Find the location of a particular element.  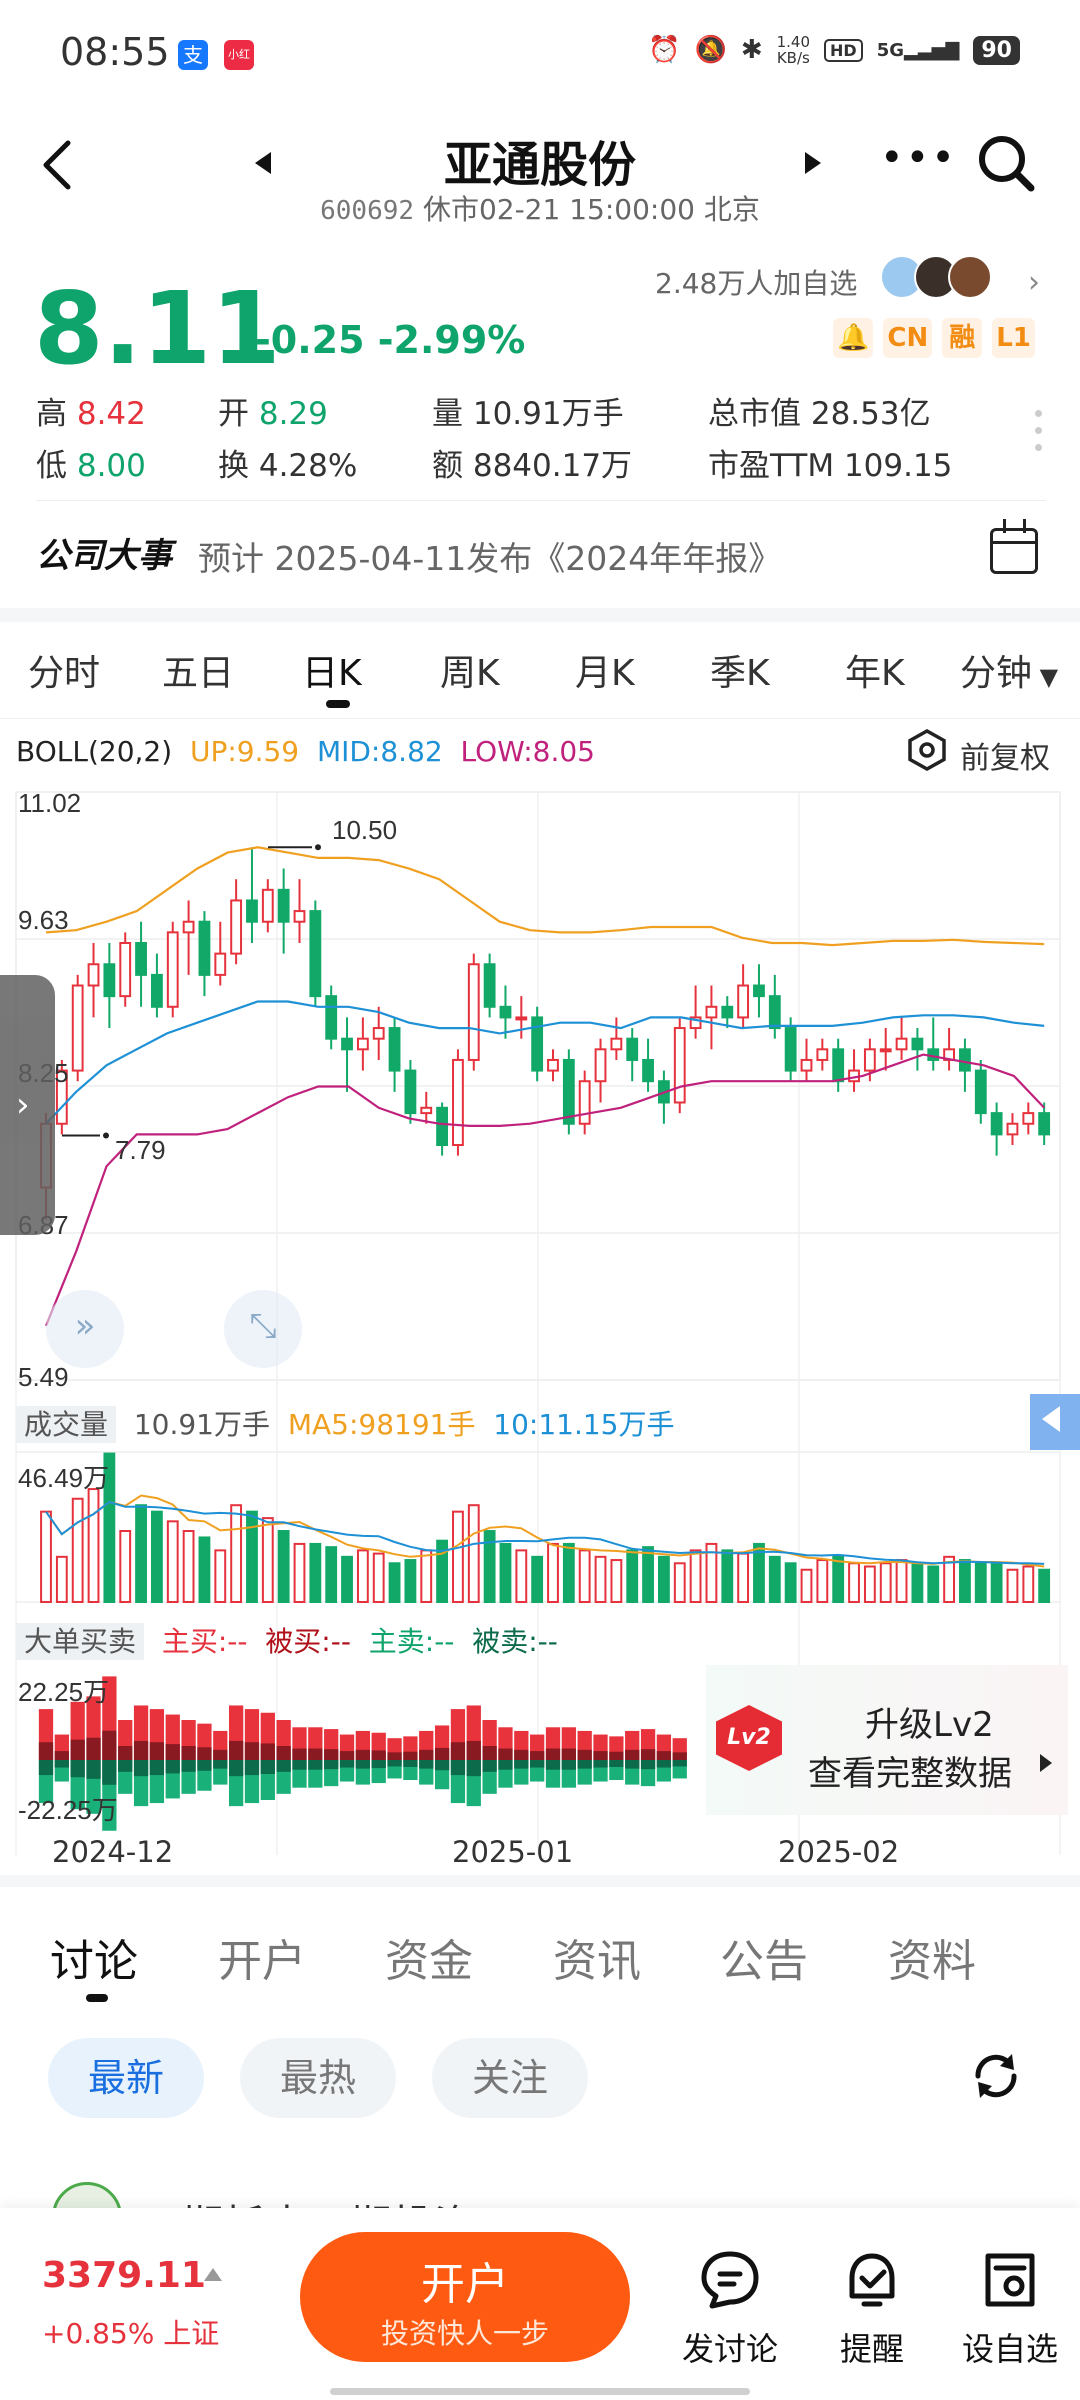

follower-count: 2.48万人加自选 is located at coordinates (756, 282).